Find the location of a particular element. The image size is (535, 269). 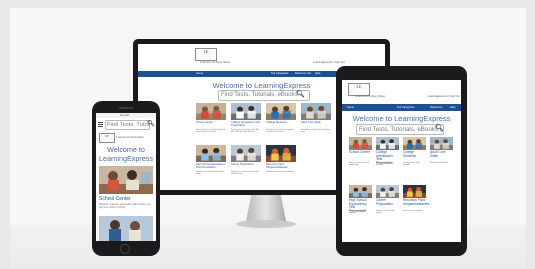

monitor-stand is located at coordinates (266, 210).